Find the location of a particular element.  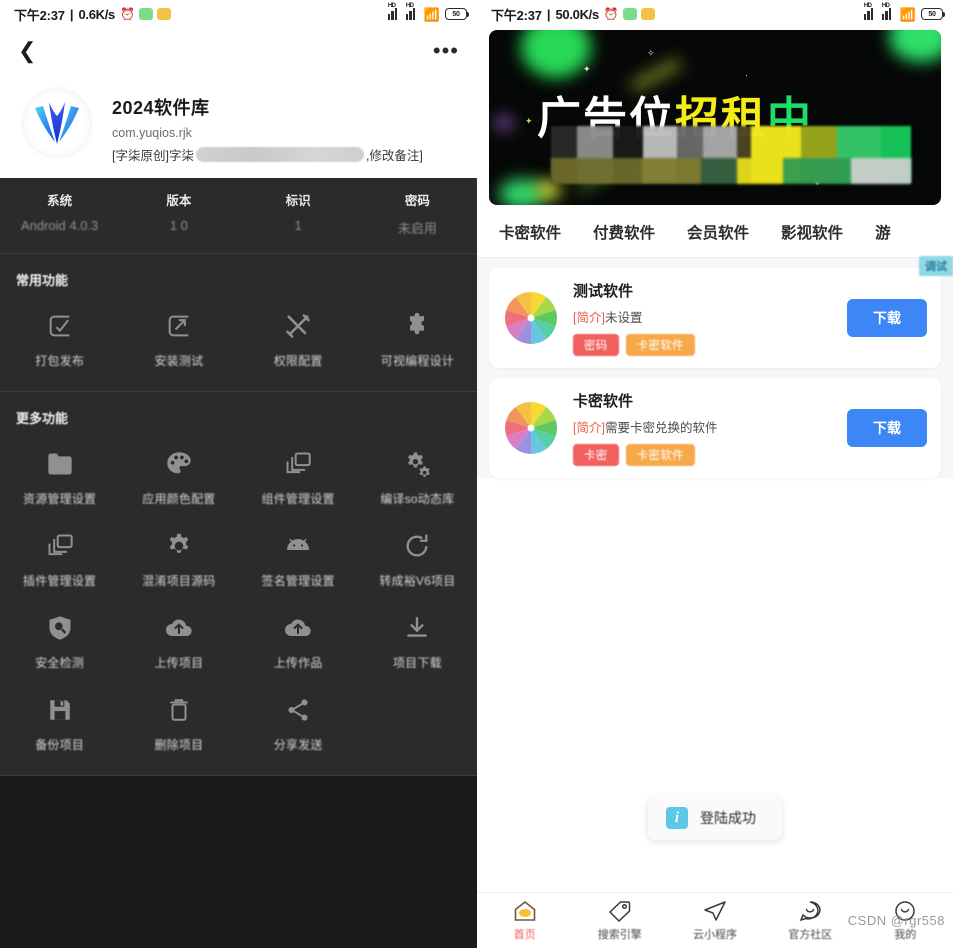

download-icon is located at coordinates (417, 628).